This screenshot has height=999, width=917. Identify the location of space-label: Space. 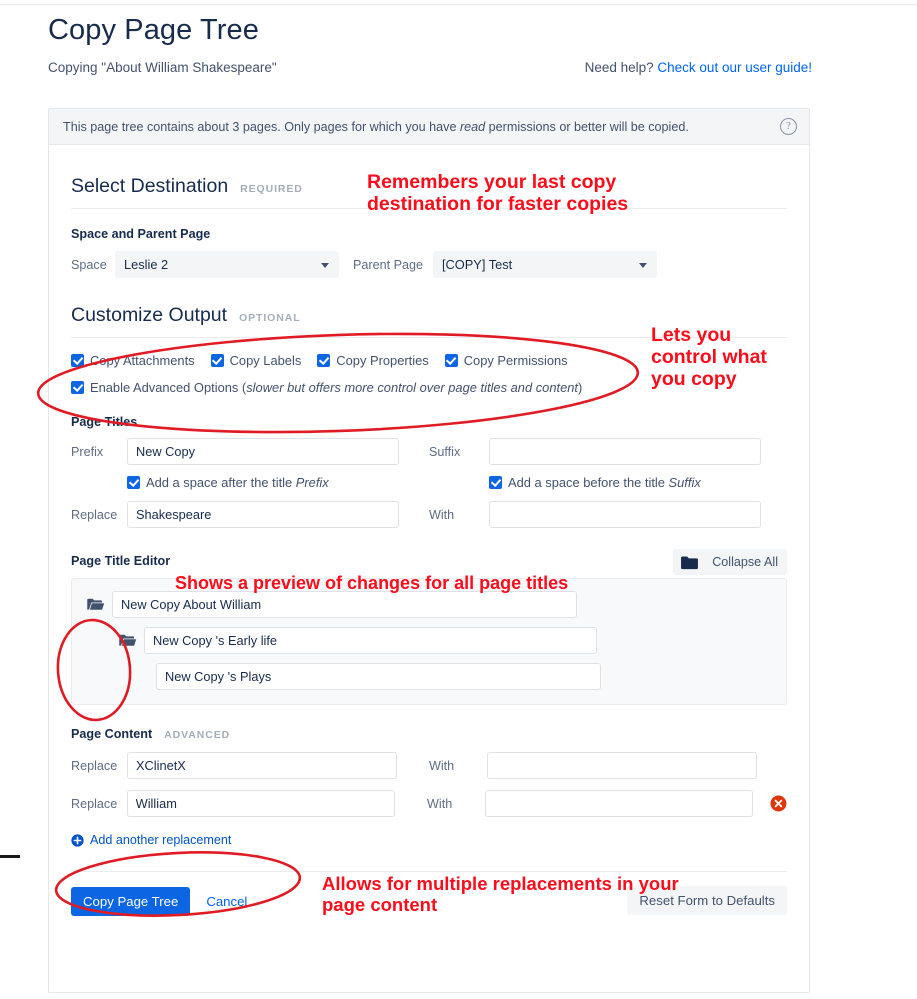
(89, 264).